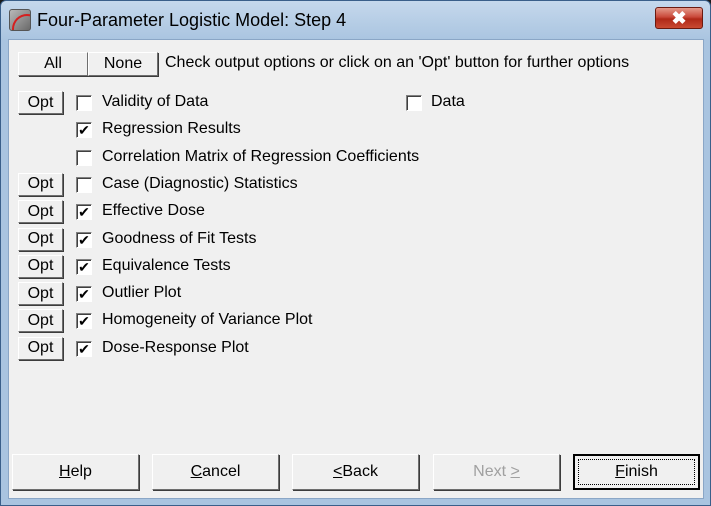  Describe the element at coordinates (171, 129) in the screenshot. I see `option-label: Regression Results` at that location.